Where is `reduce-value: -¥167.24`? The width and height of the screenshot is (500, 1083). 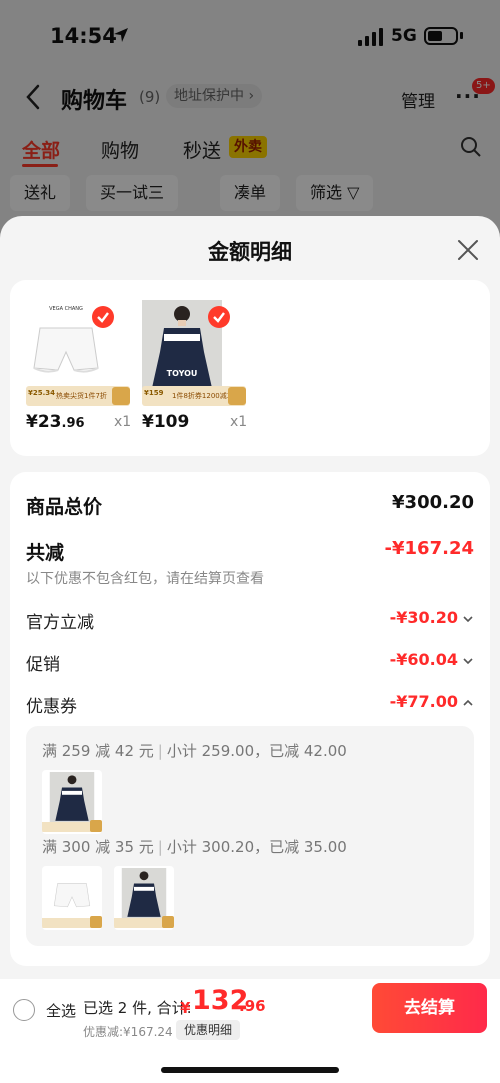 reduce-value: -¥167.24 is located at coordinates (429, 548).